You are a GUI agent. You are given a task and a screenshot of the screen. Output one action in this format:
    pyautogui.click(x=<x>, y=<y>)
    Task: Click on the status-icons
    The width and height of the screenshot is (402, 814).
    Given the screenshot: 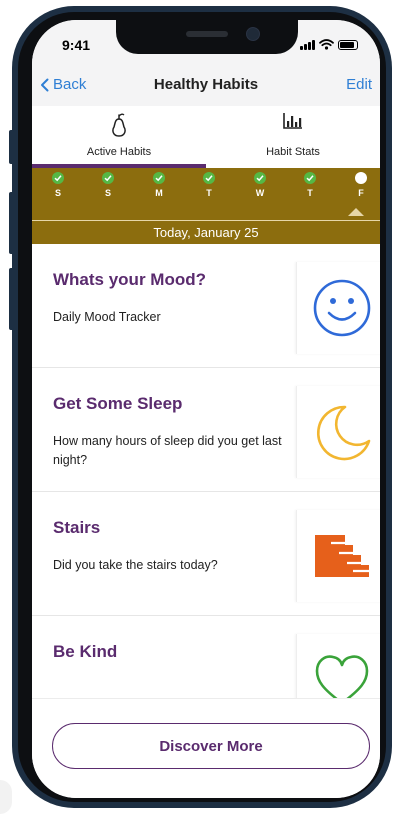 What is the action you would take?
    pyautogui.click(x=329, y=44)
    